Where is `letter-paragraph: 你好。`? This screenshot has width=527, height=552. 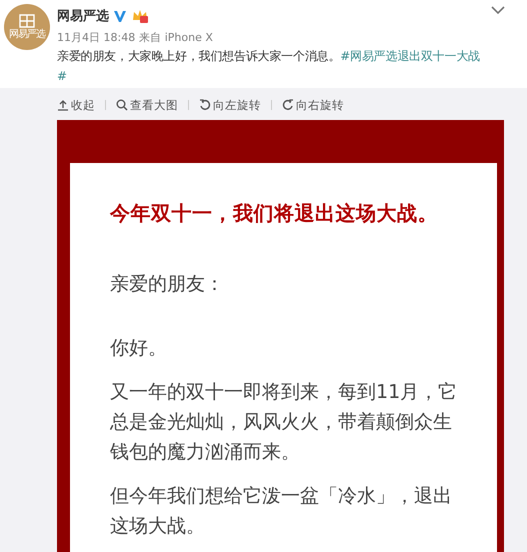
letter-paragraph: 你好。 is located at coordinates (139, 348).